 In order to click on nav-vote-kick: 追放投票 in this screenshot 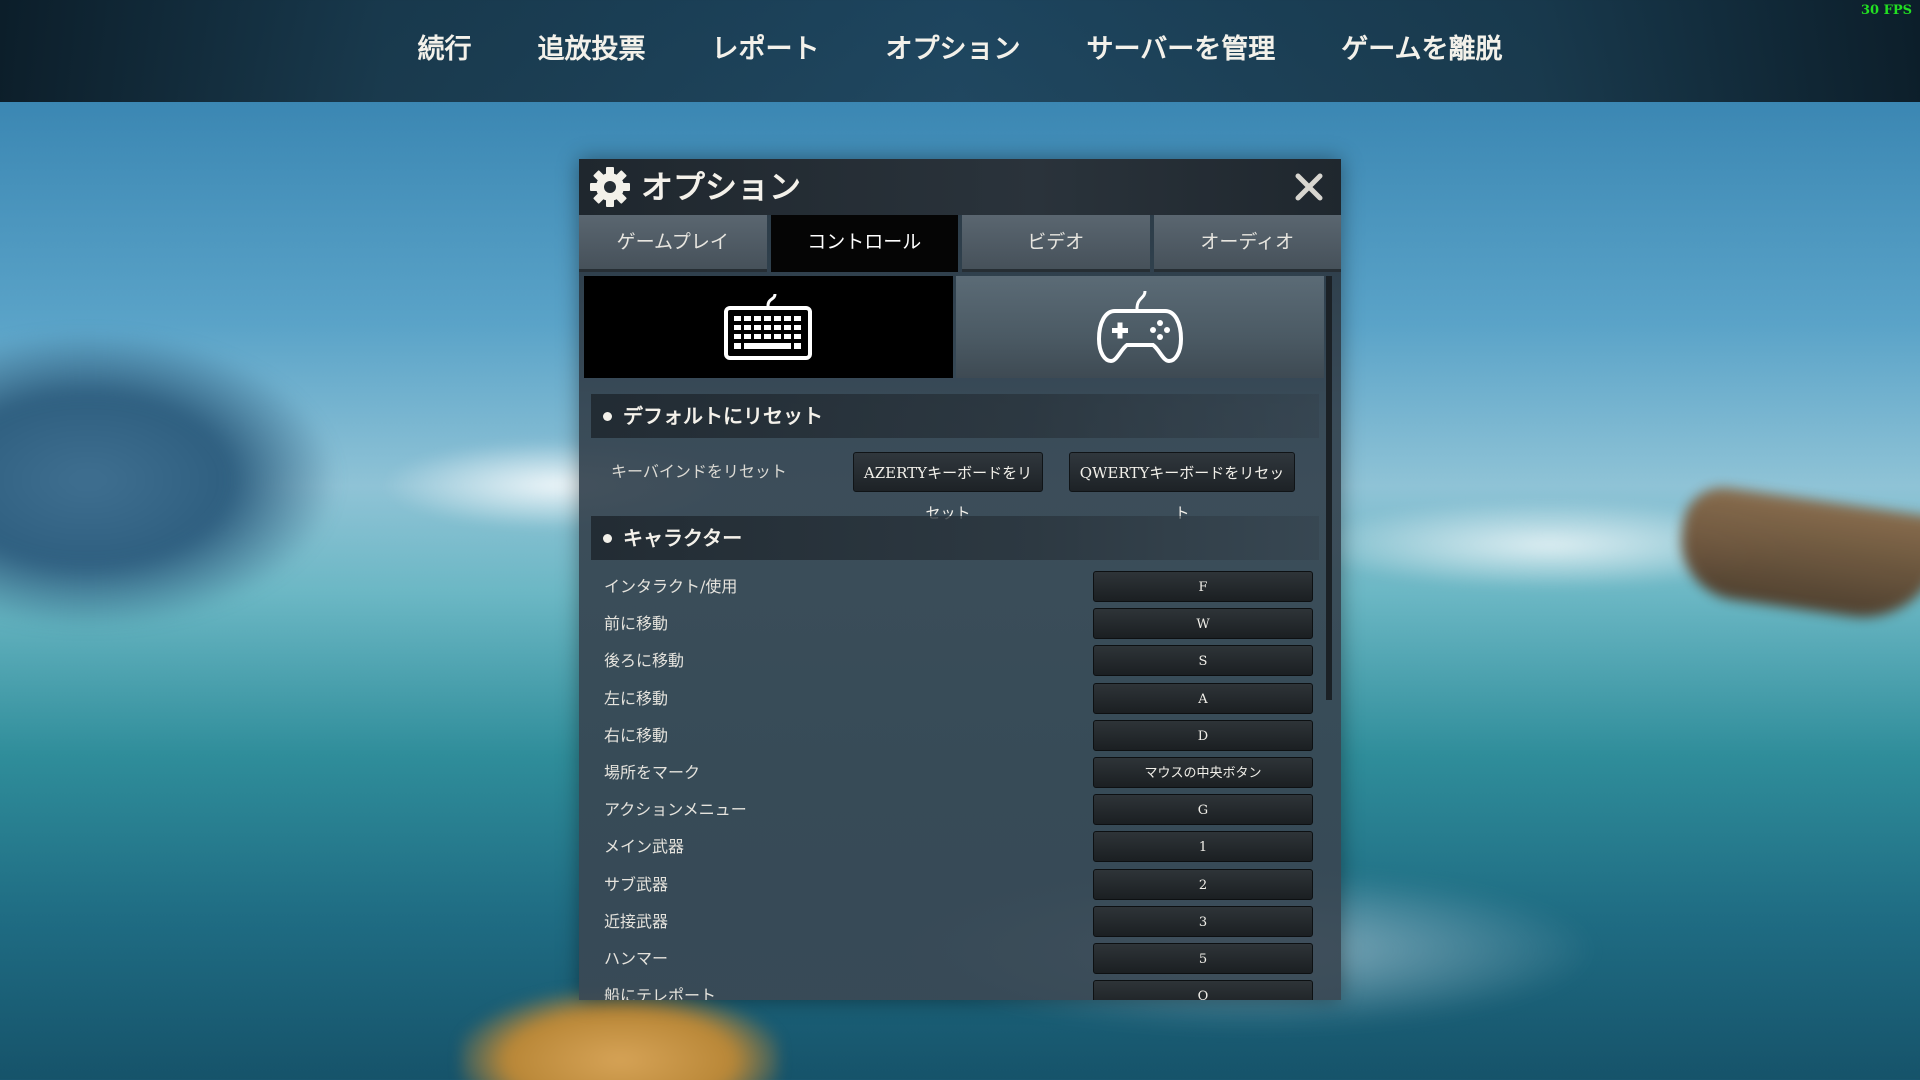, I will do `click(592, 50)`.